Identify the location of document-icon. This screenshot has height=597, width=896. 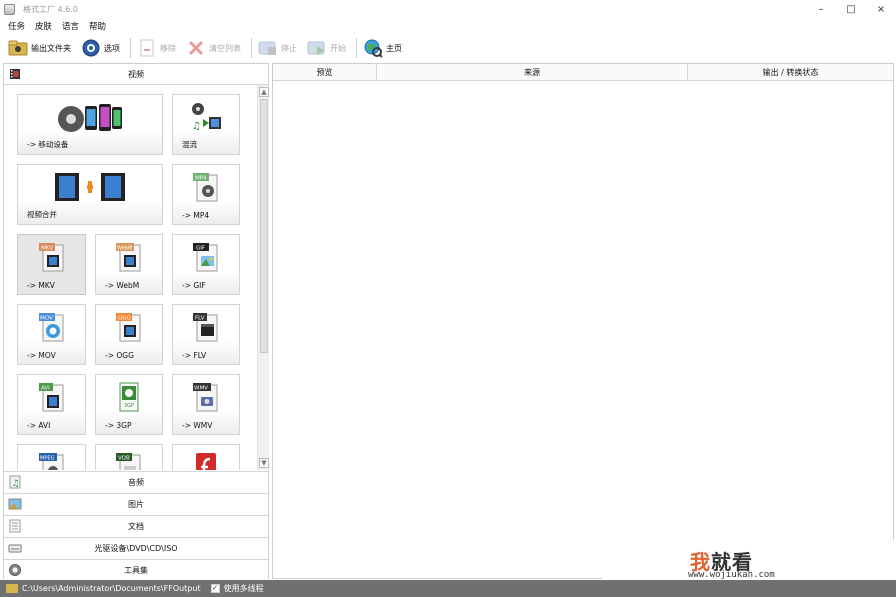
(15, 526).